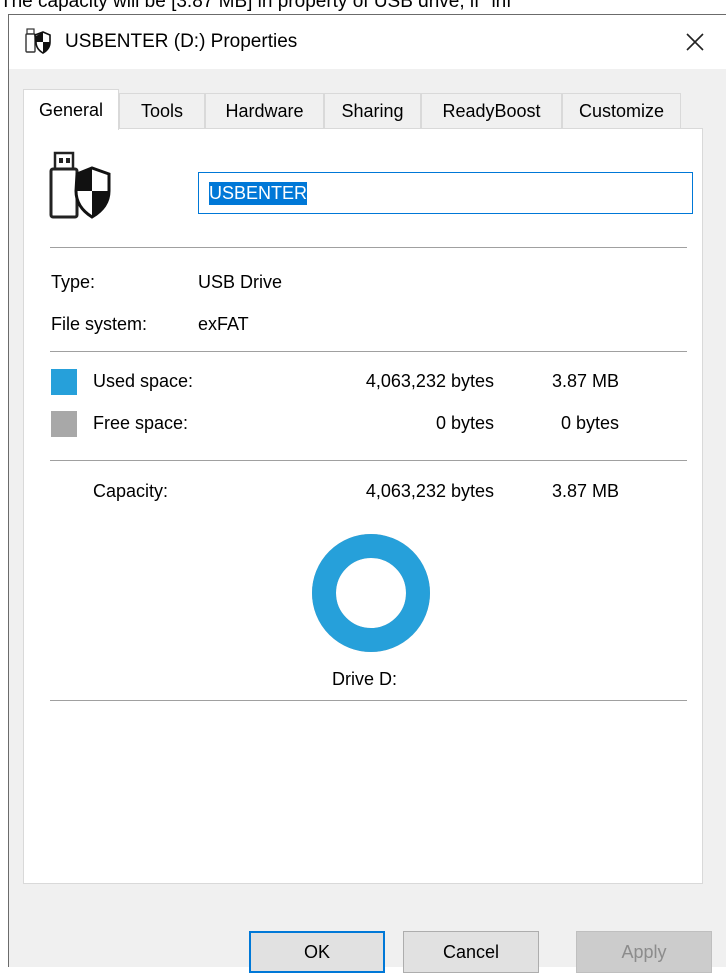 This screenshot has width=726, height=973. I want to click on title-bar: USBENTER (D:) Properties, so click(367, 42).